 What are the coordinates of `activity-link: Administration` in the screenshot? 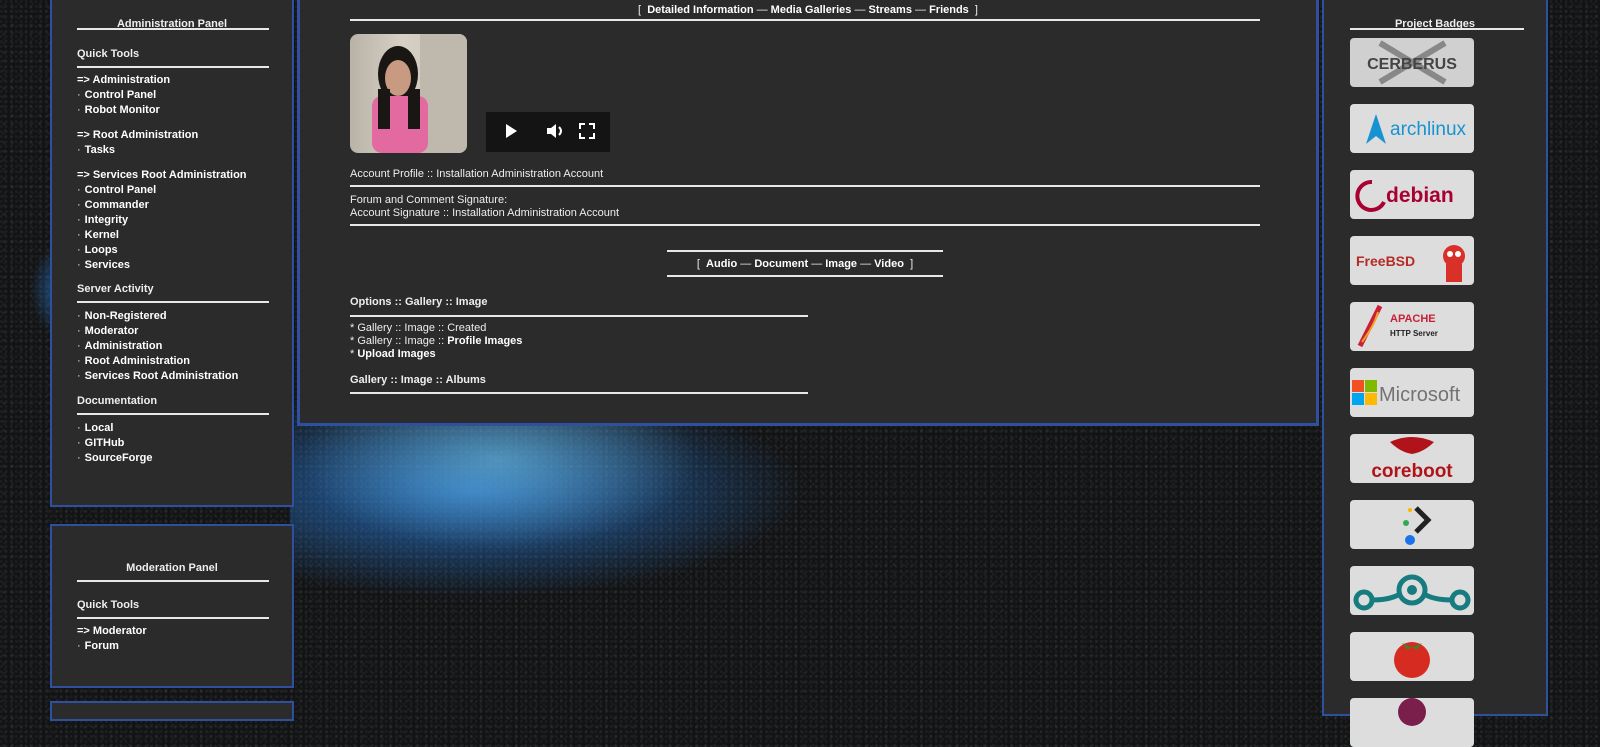 It's located at (124, 346).